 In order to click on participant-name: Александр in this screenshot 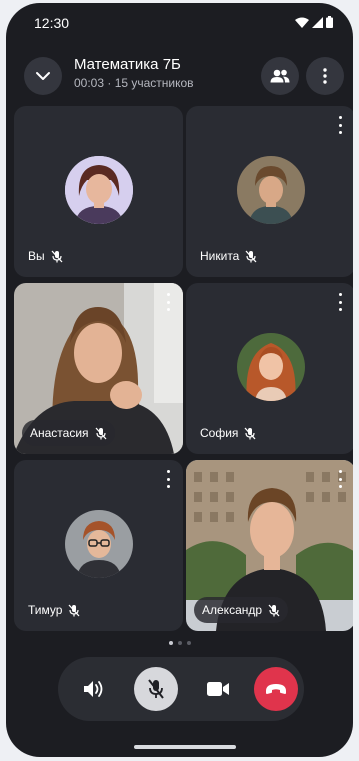, I will do `click(232, 610)`.